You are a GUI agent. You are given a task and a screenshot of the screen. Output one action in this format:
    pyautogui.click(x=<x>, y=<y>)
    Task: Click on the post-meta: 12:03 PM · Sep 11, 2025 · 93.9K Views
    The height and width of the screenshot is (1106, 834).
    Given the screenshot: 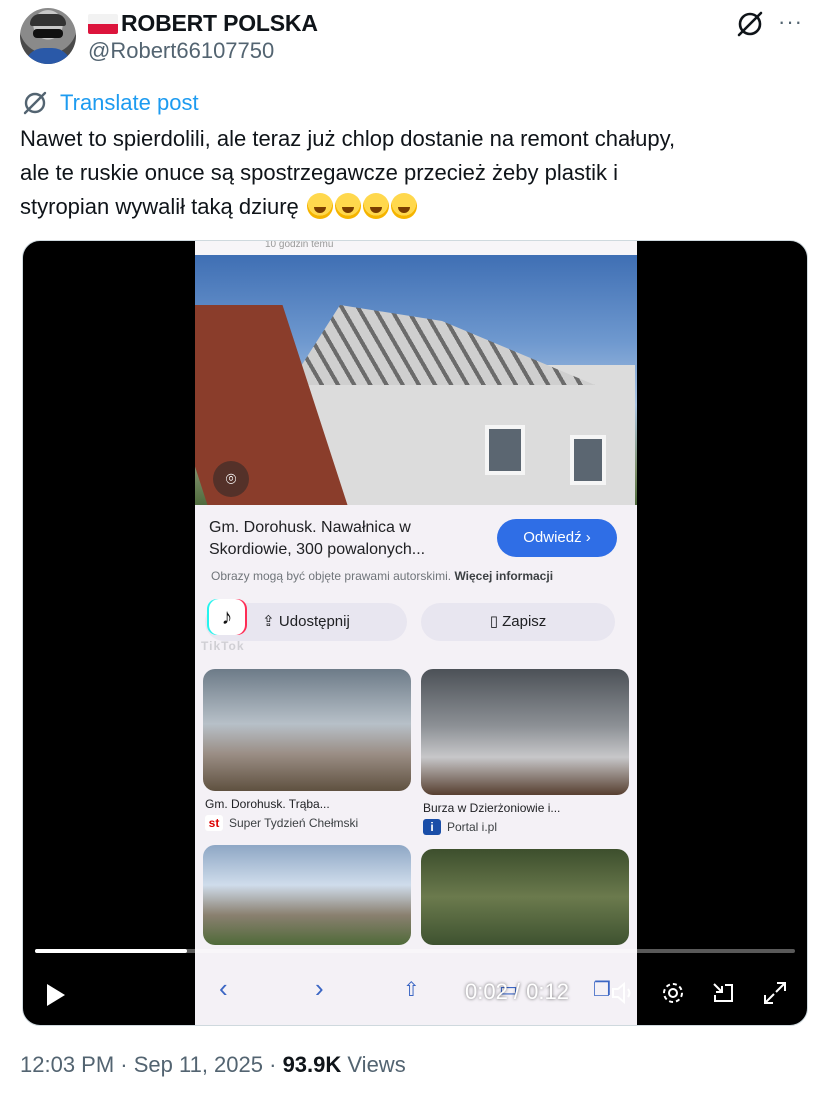 What is the action you would take?
    pyautogui.click(x=213, y=1064)
    